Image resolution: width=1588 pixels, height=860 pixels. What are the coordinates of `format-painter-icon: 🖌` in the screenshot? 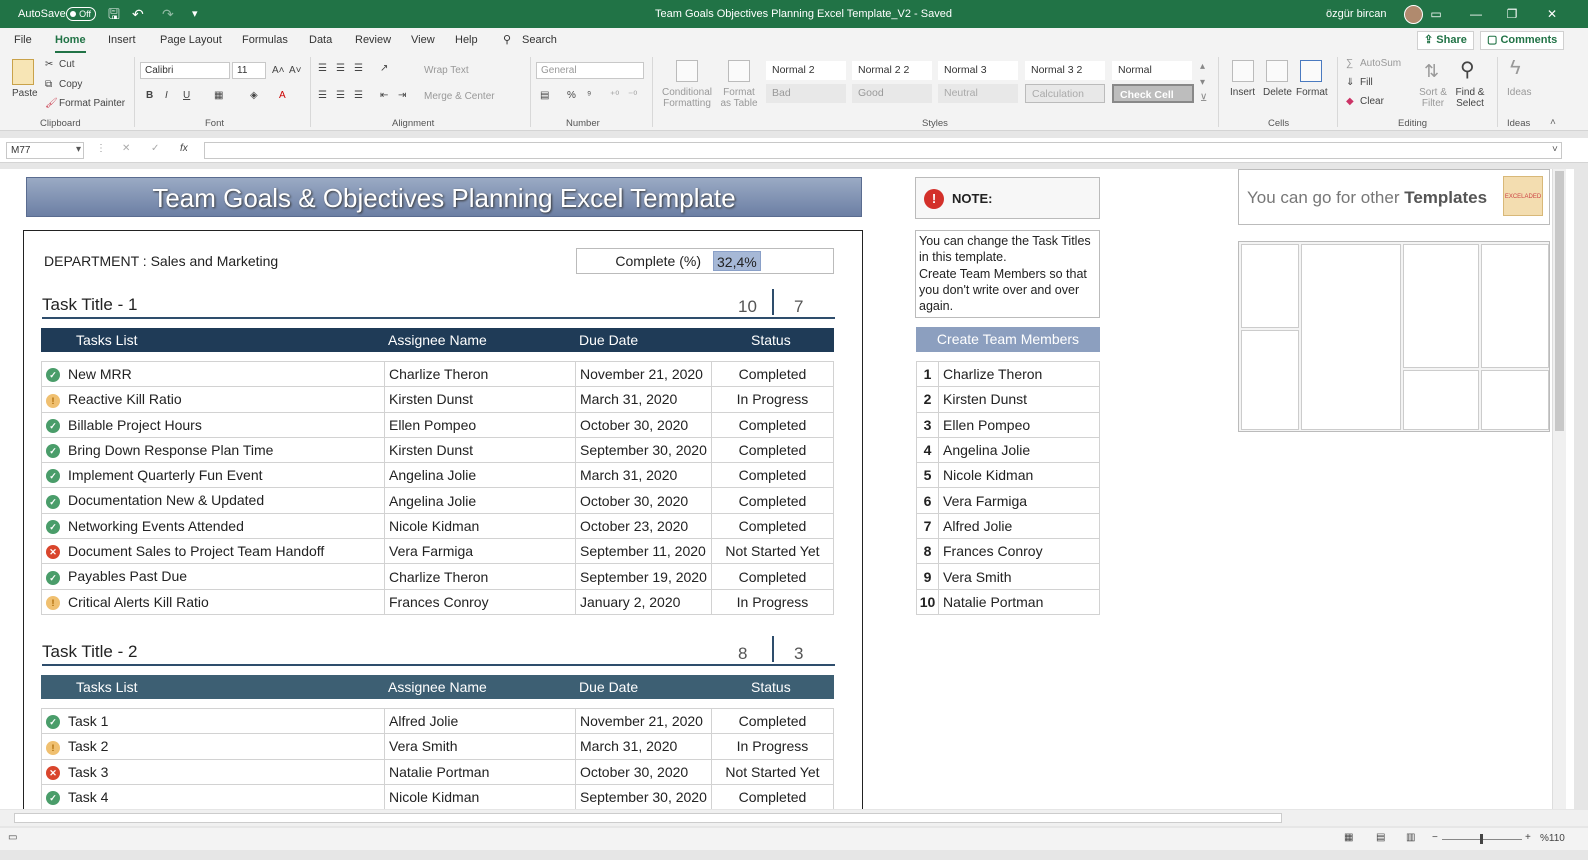 It's located at (51, 103).